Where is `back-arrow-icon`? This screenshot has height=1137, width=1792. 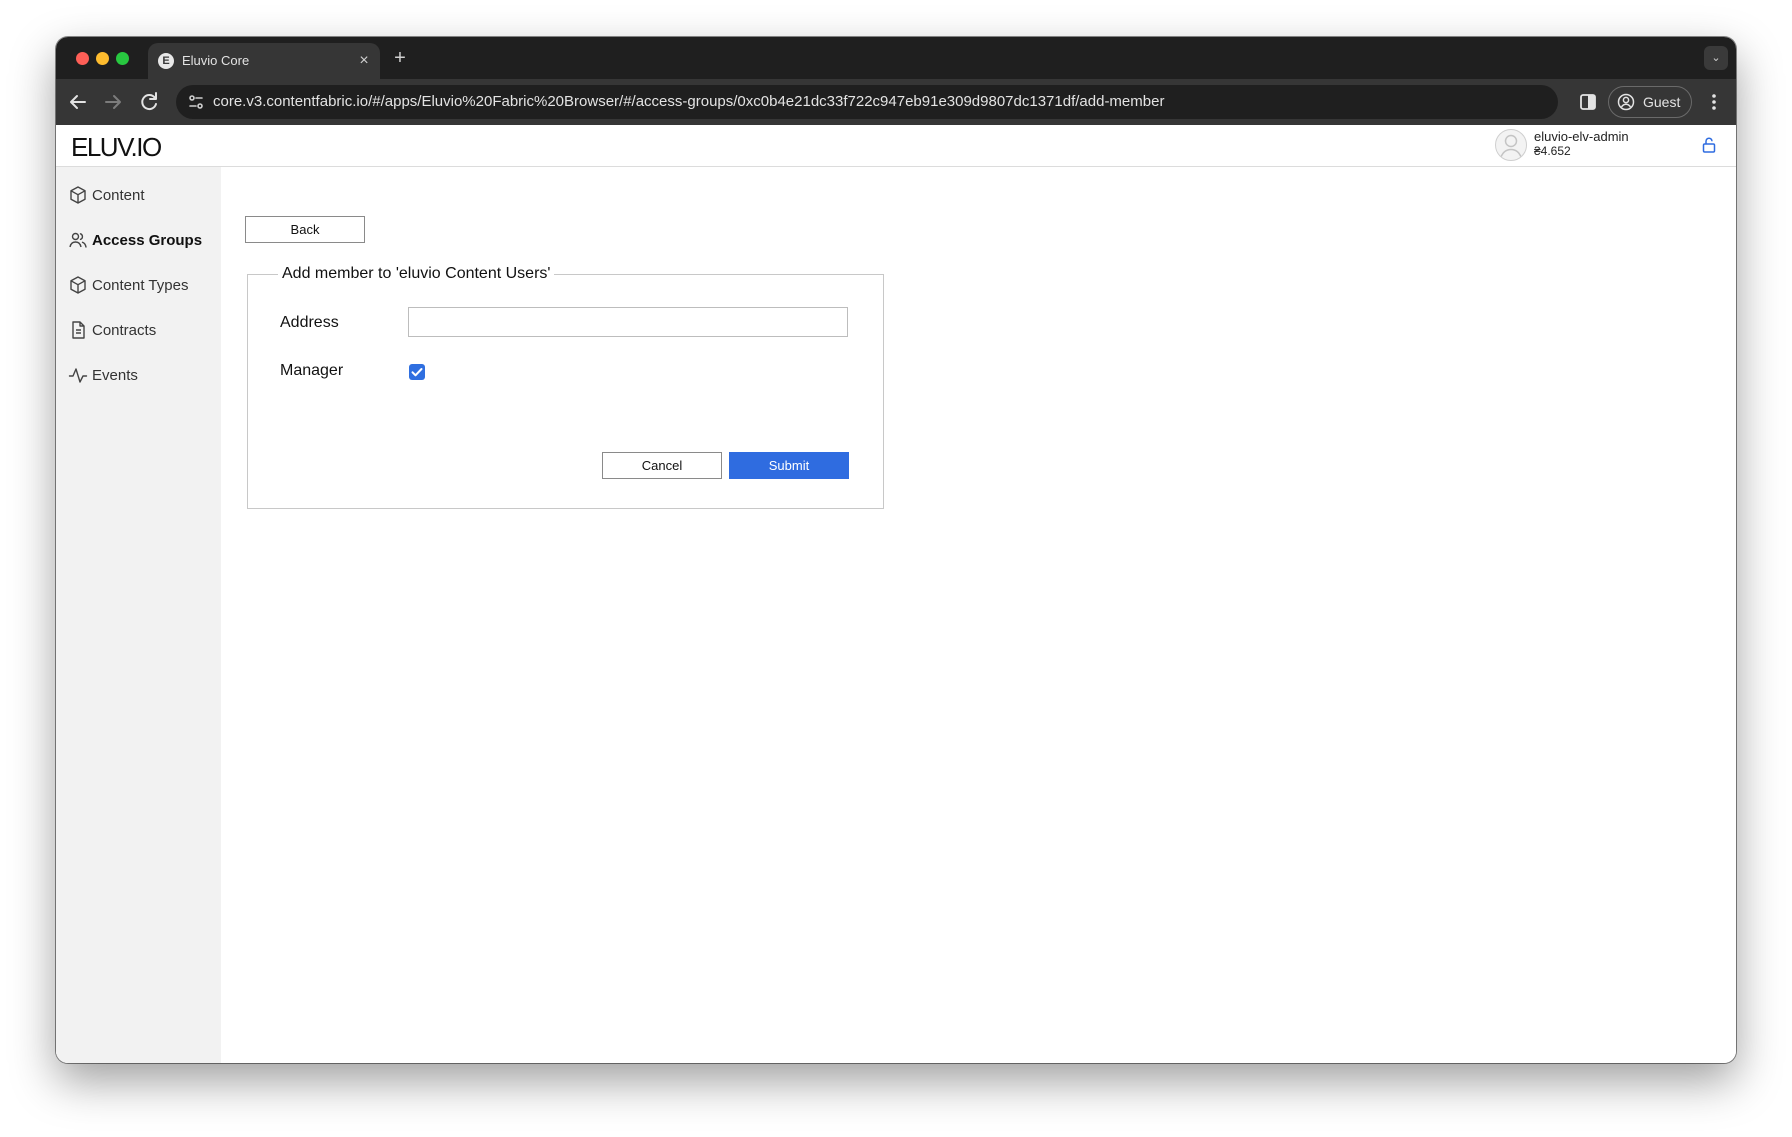 back-arrow-icon is located at coordinates (78, 102).